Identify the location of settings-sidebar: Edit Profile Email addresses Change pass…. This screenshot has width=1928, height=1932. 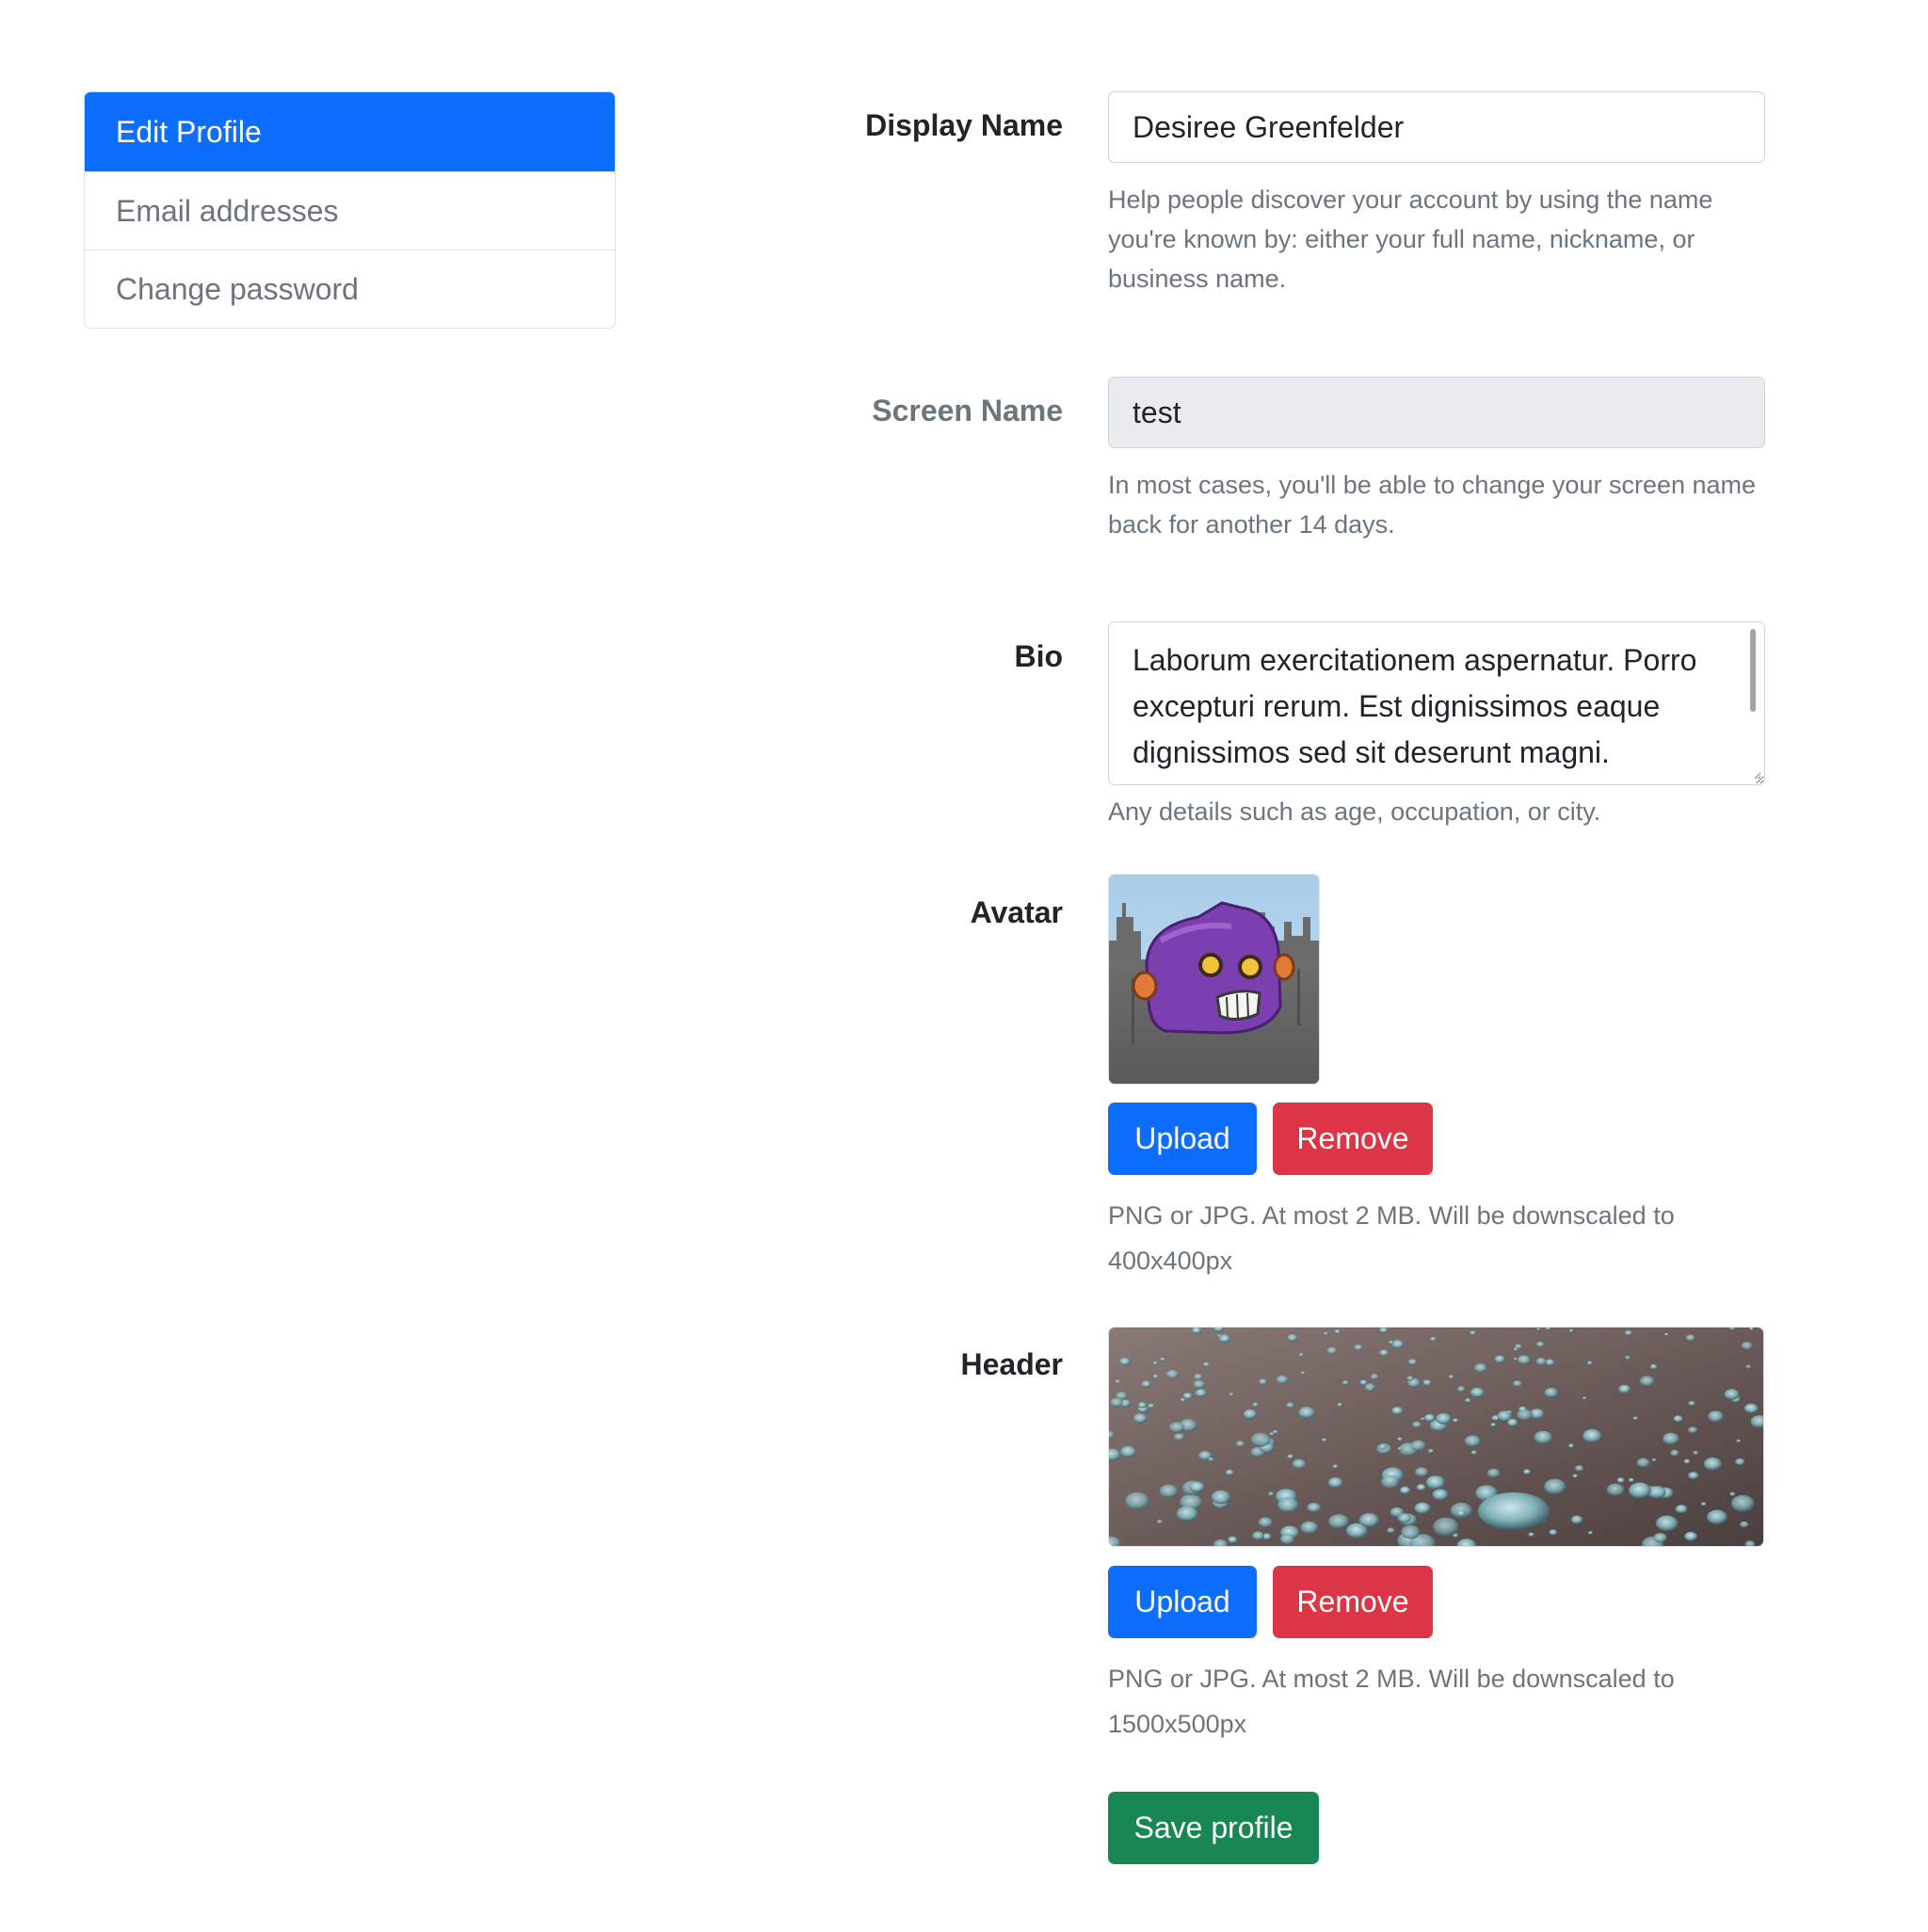
(350, 210).